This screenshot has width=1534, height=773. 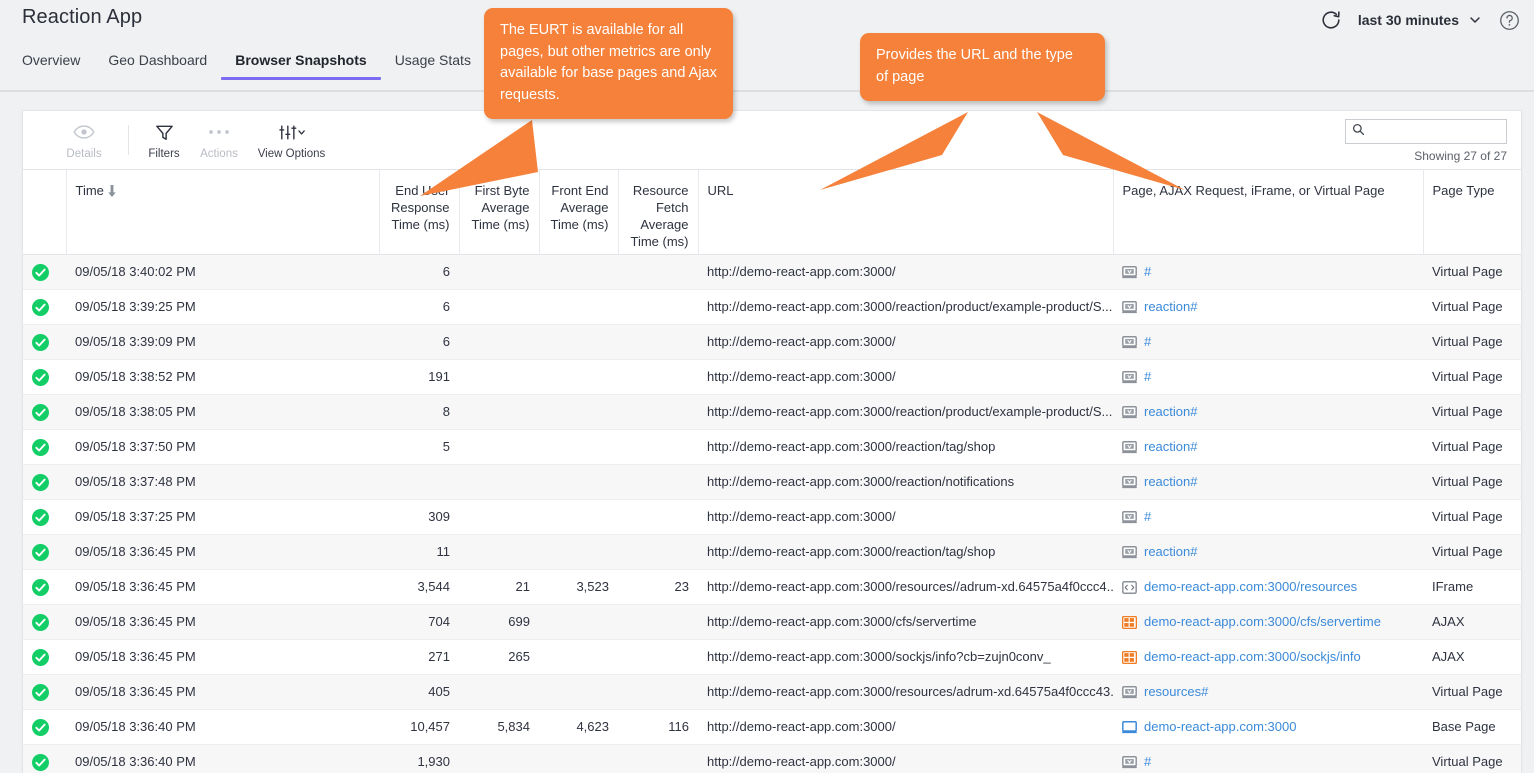 What do you see at coordinates (1129, 726) in the screenshot?
I see `base-page-icon` at bounding box center [1129, 726].